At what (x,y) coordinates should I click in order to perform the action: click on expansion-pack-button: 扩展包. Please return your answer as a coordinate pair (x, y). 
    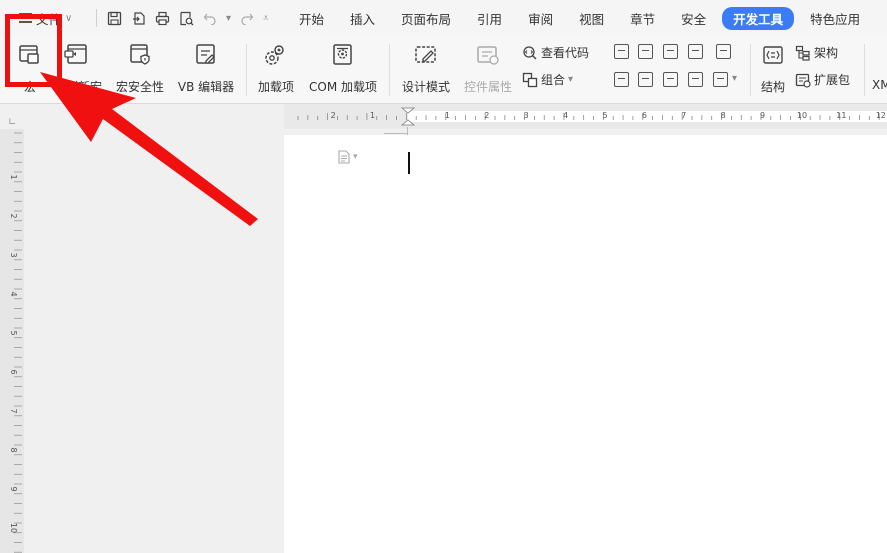
    Looking at the image, I should click on (822, 79).